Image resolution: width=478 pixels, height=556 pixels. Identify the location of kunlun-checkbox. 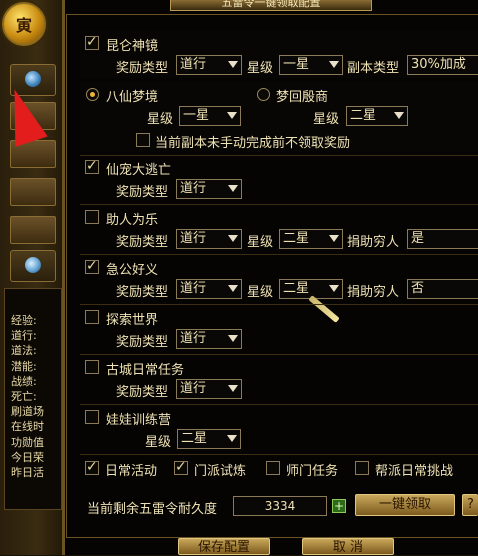
(92, 42).